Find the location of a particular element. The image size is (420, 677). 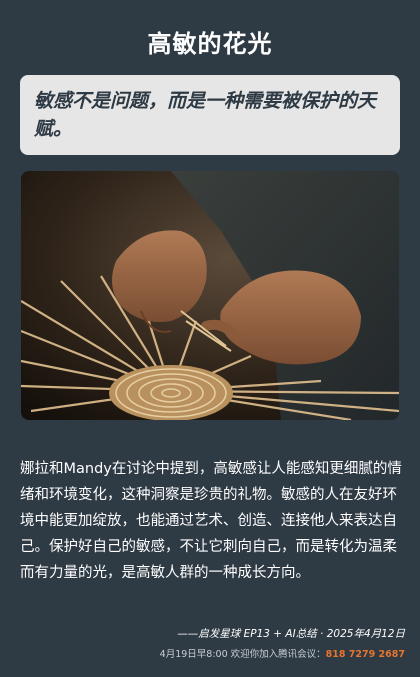

quote-text: 敏感不是问题，而是一种需要被保护的天赋。 is located at coordinates (205, 115).